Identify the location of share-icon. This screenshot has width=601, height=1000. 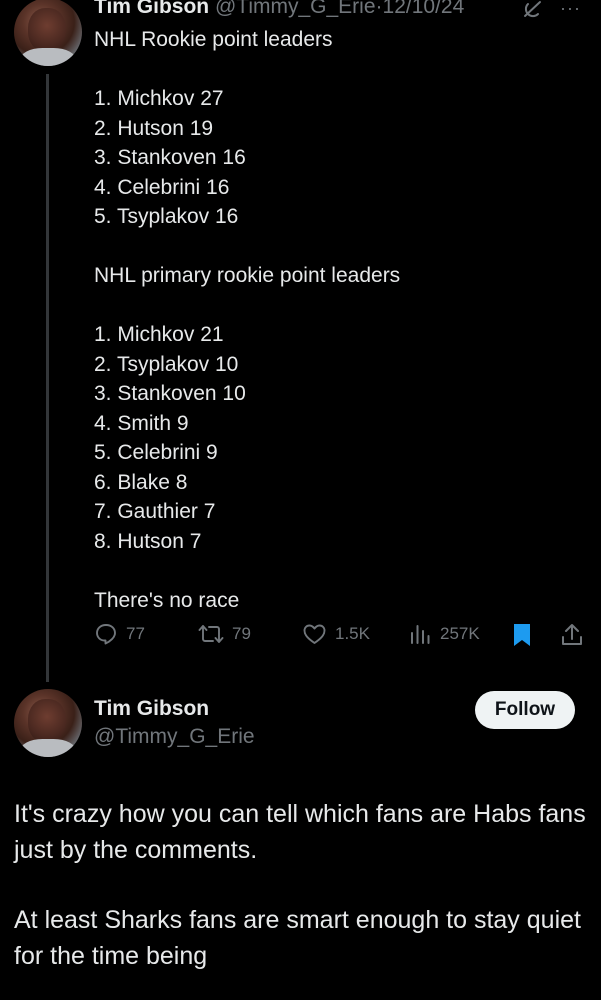
(572, 634).